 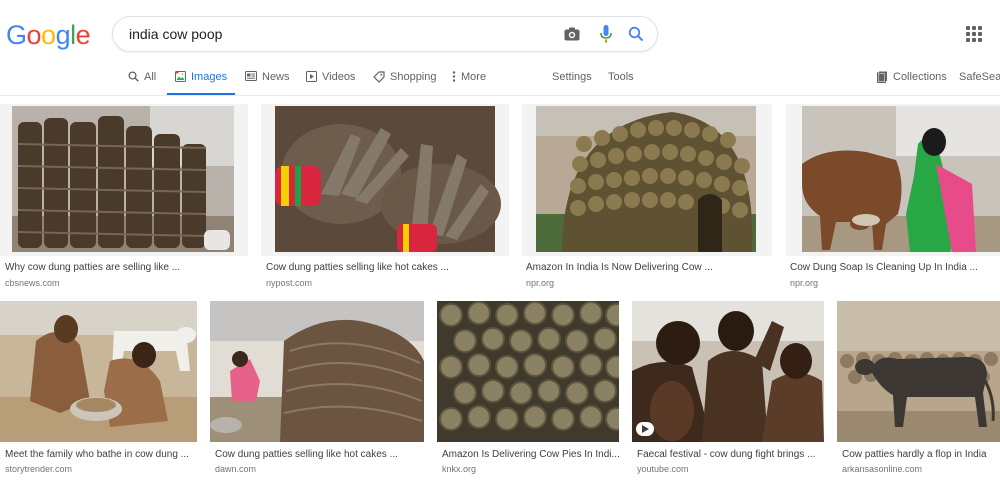 I want to click on result-source: arkansasonline.com, so click(x=882, y=469).